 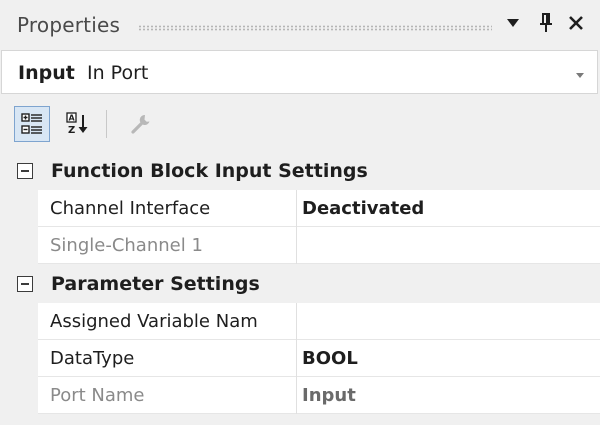 What do you see at coordinates (300, 23) in the screenshot?
I see `title-bar: Properties` at bounding box center [300, 23].